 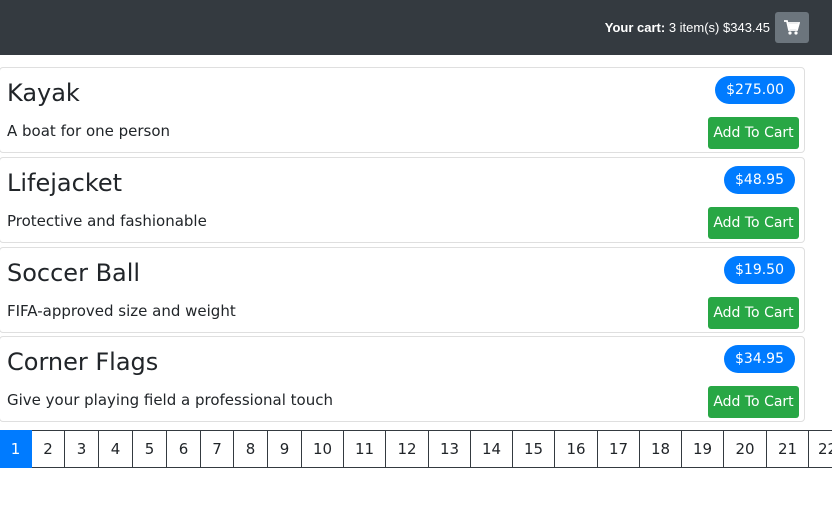 I want to click on price-badge: $48.95, so click(x=759, y=180).